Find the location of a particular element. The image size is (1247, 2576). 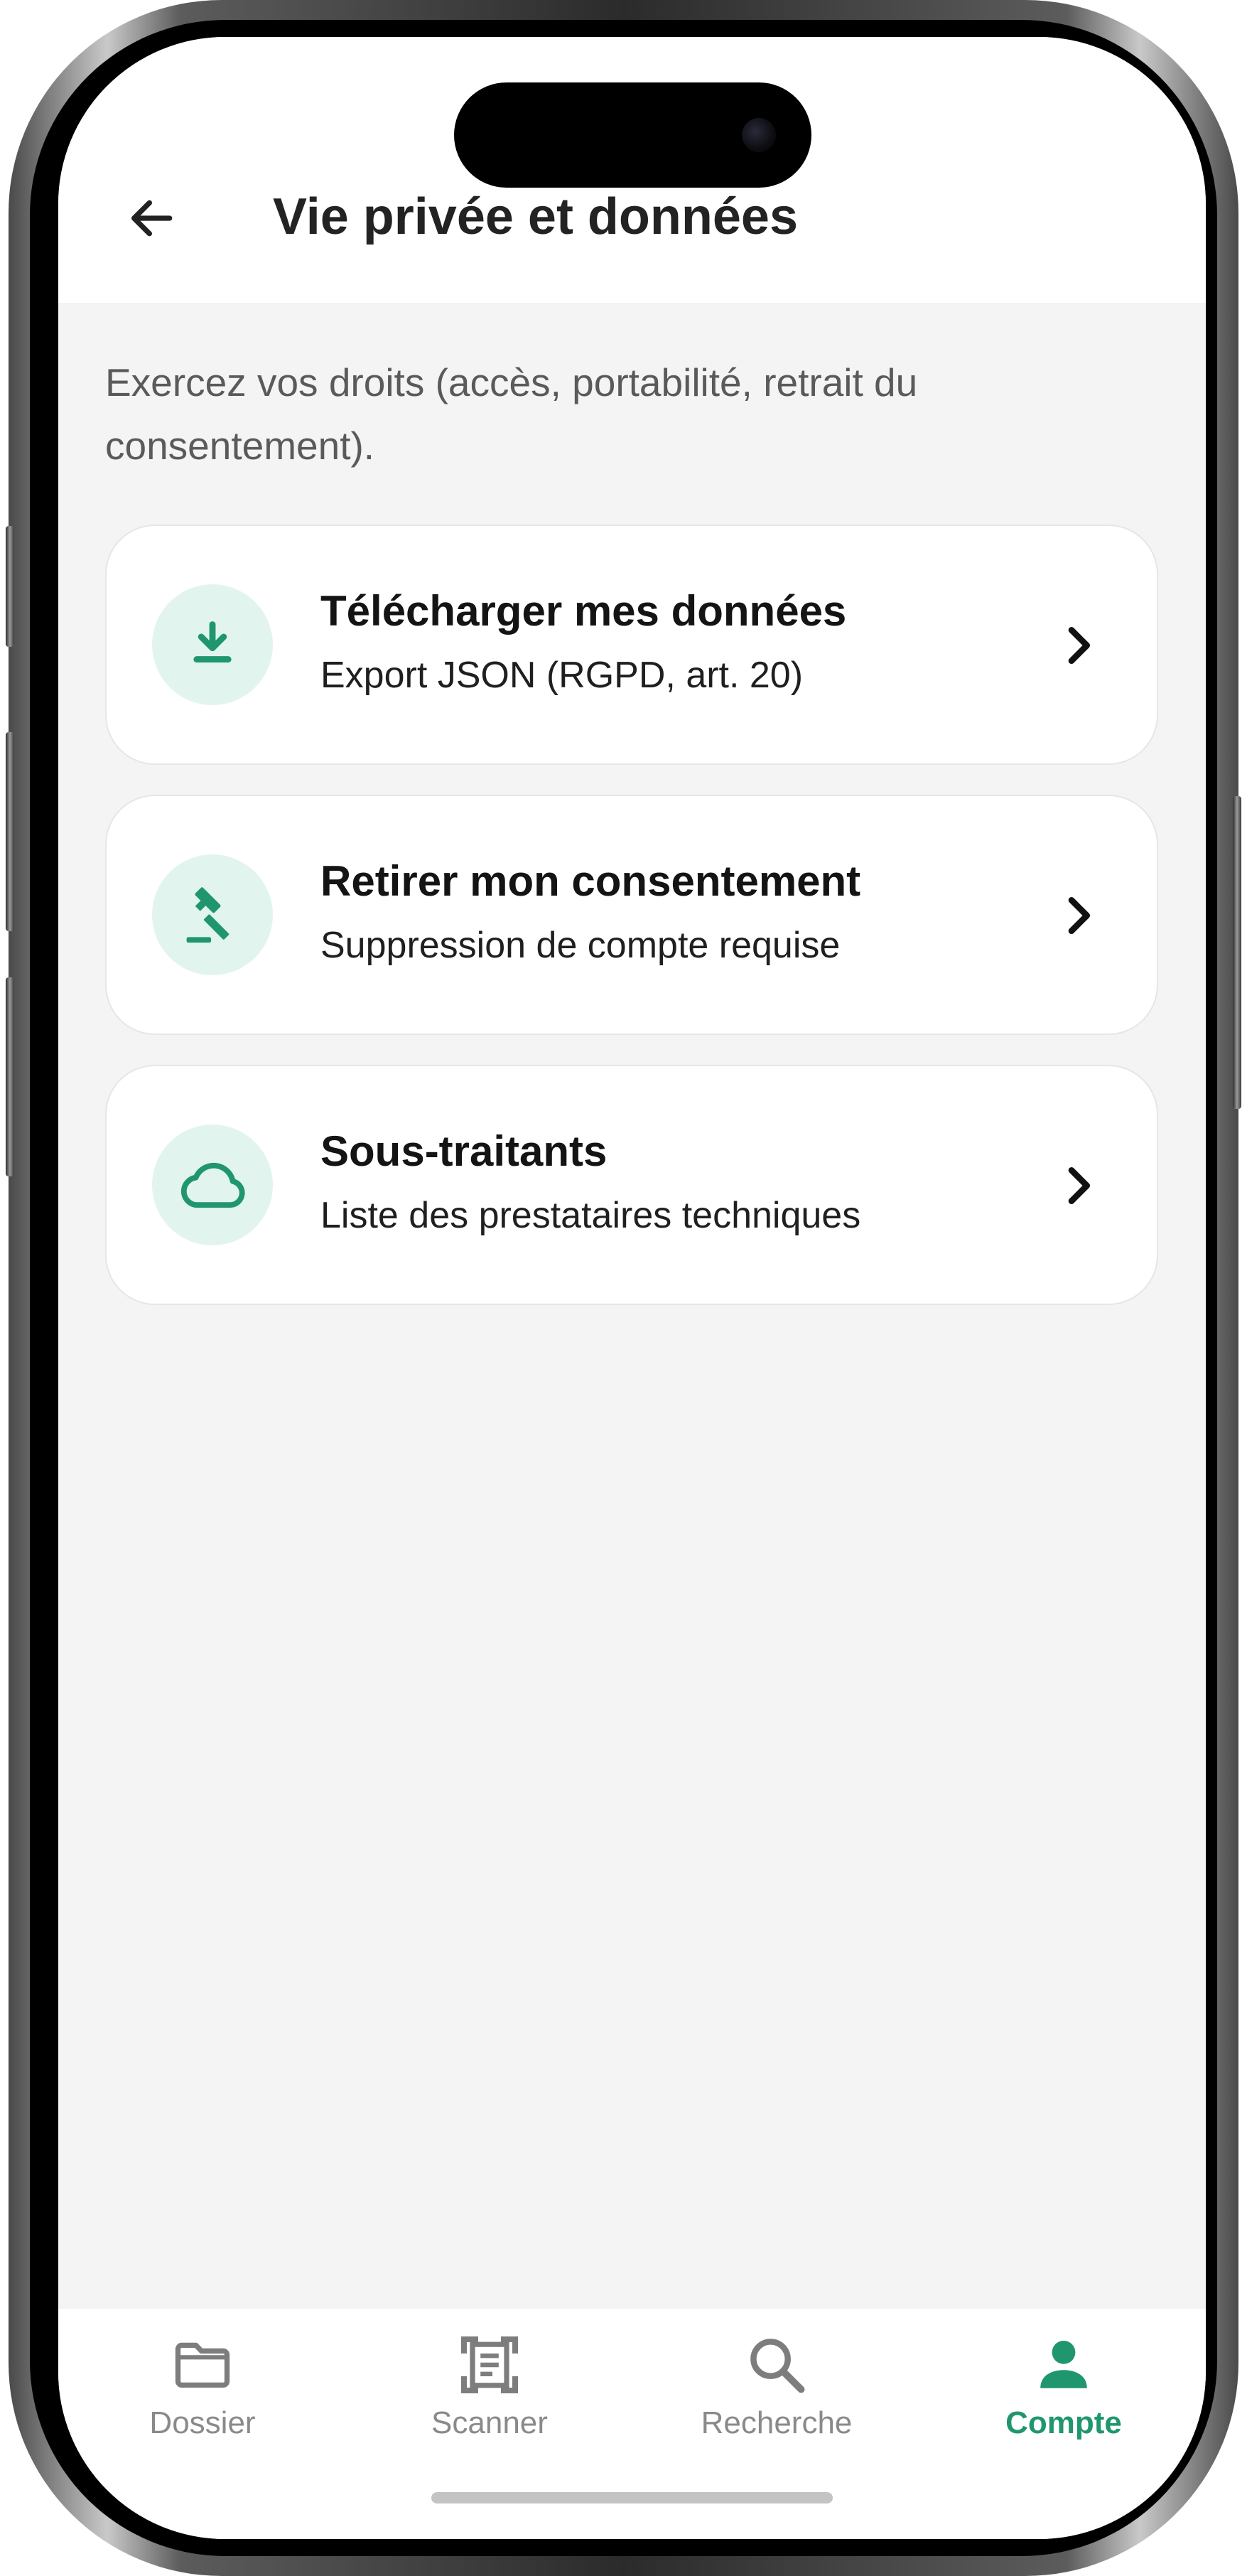

camera-icon is located at coordinates (759, 135).